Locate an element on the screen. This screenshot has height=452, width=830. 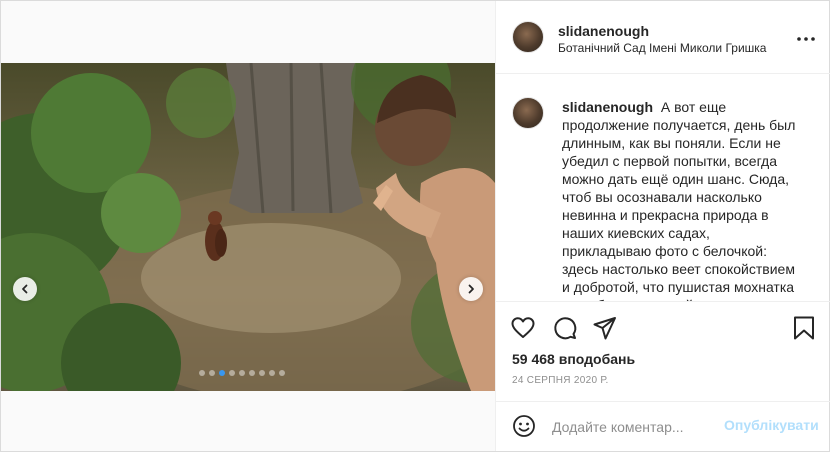
caption-avatar is located at coordinates (528, 113).